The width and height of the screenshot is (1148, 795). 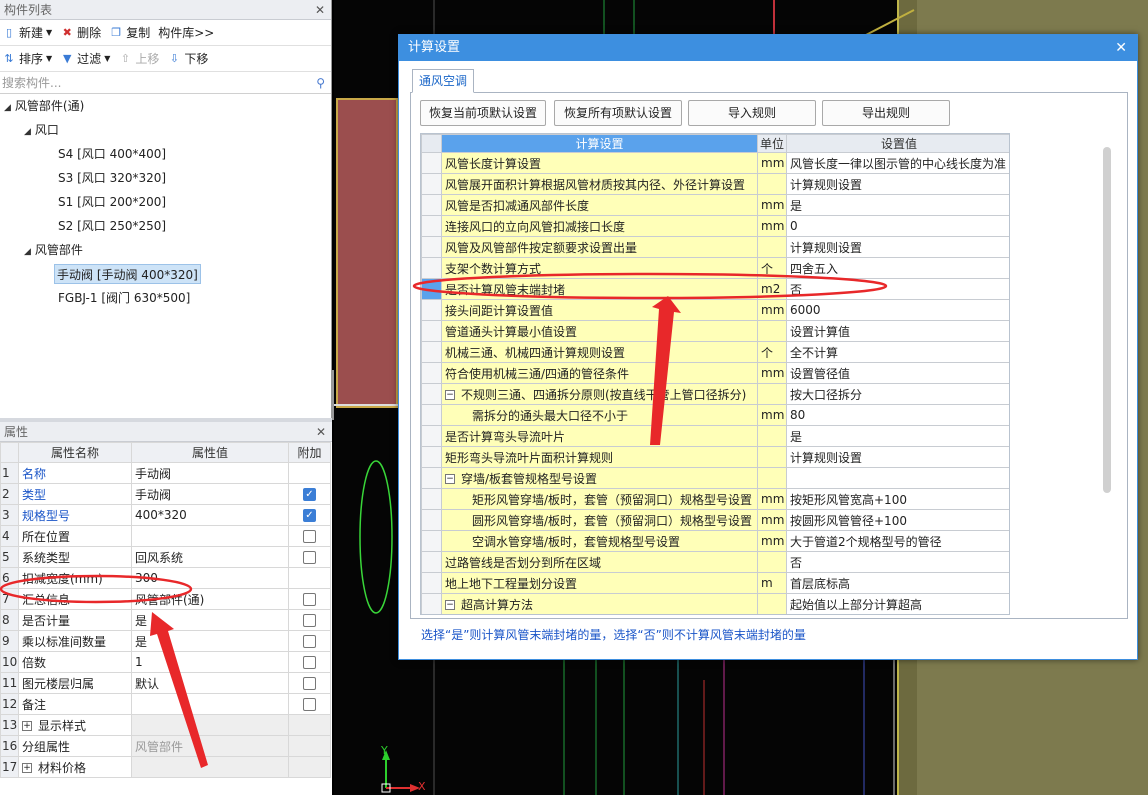 What do you see at coordinates (96, 589) in the screenshot?
I see `annotation-ellipse-property` at bounding box center [96, 589].